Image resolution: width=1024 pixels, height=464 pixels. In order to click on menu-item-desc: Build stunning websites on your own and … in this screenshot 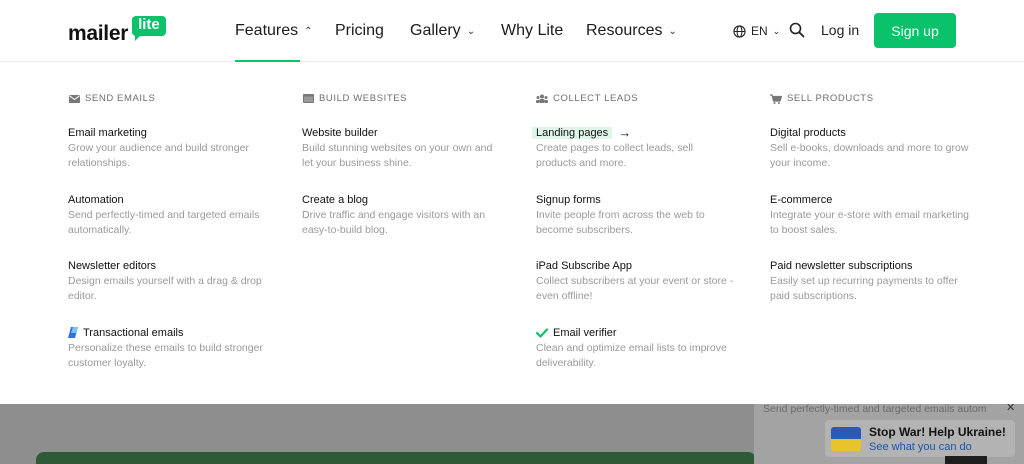, I will do `click(397, 155)`.